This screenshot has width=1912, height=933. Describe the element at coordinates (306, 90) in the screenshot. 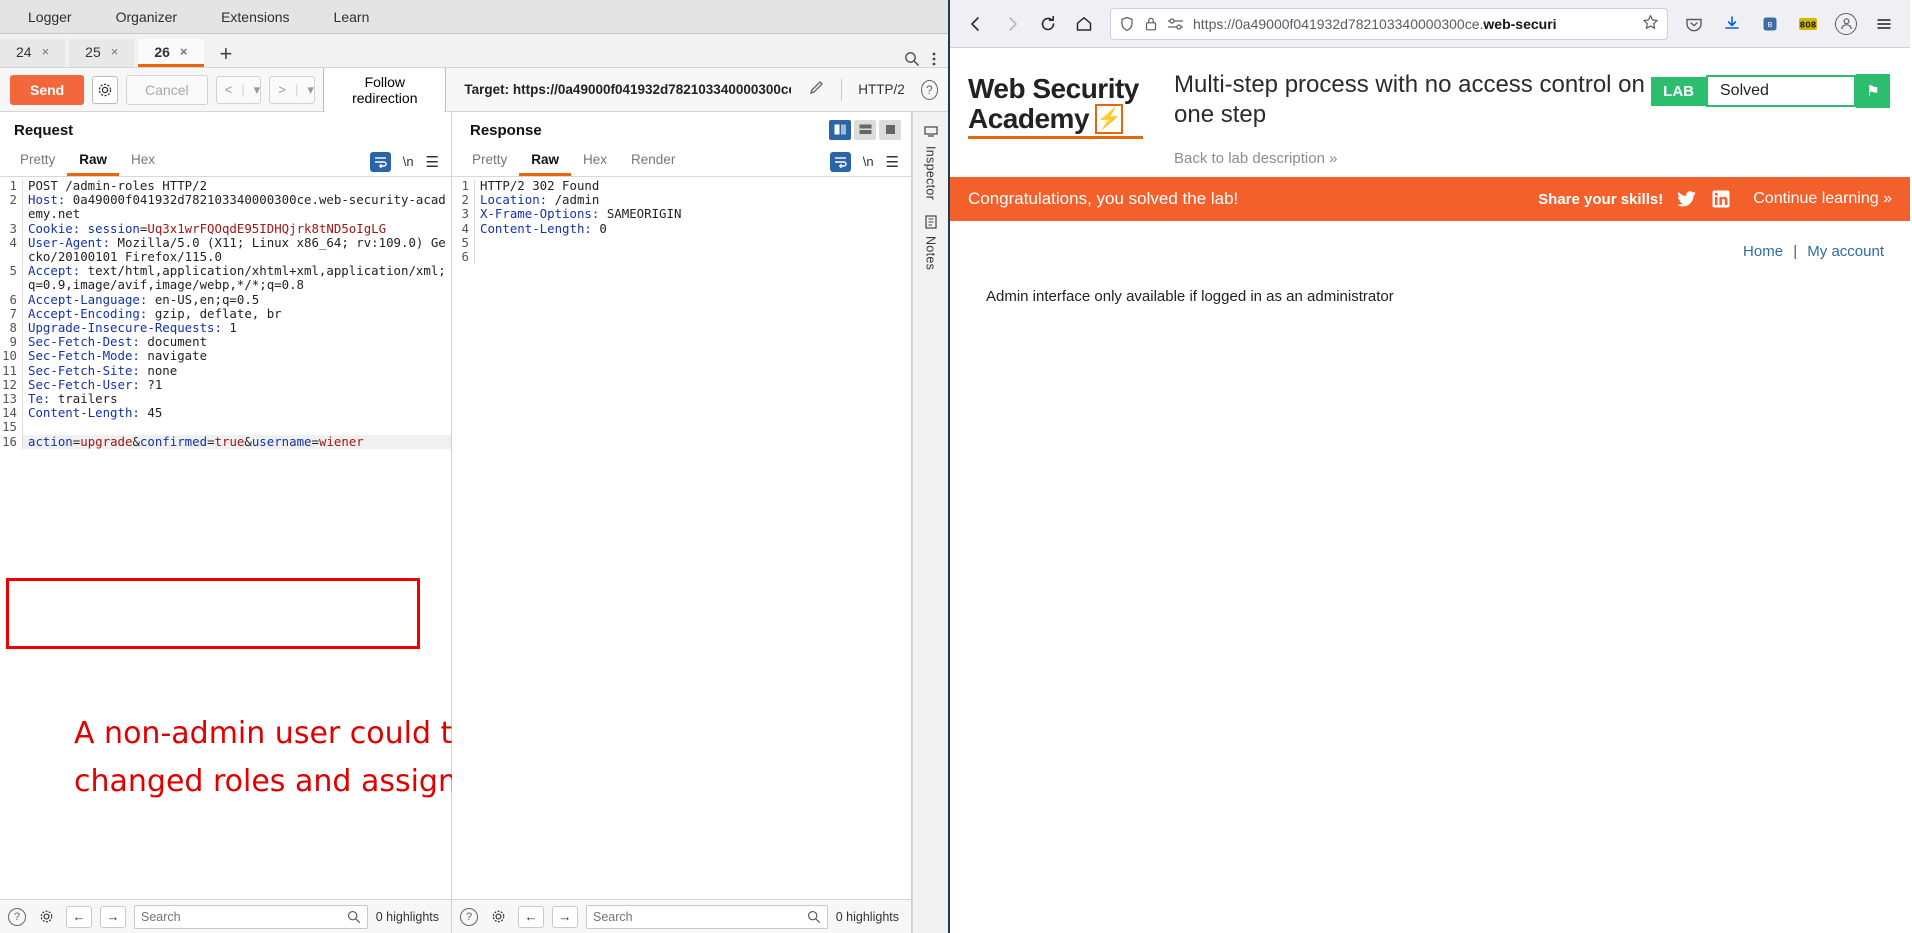

I see `history-forward-caret-icon: ▾` at that location.